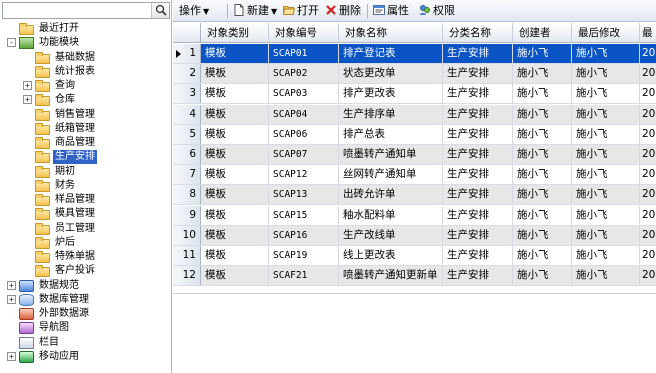  Describe the element at coordinates (301, 11) in the screenshot. I see `open-button: 打开` at that location.